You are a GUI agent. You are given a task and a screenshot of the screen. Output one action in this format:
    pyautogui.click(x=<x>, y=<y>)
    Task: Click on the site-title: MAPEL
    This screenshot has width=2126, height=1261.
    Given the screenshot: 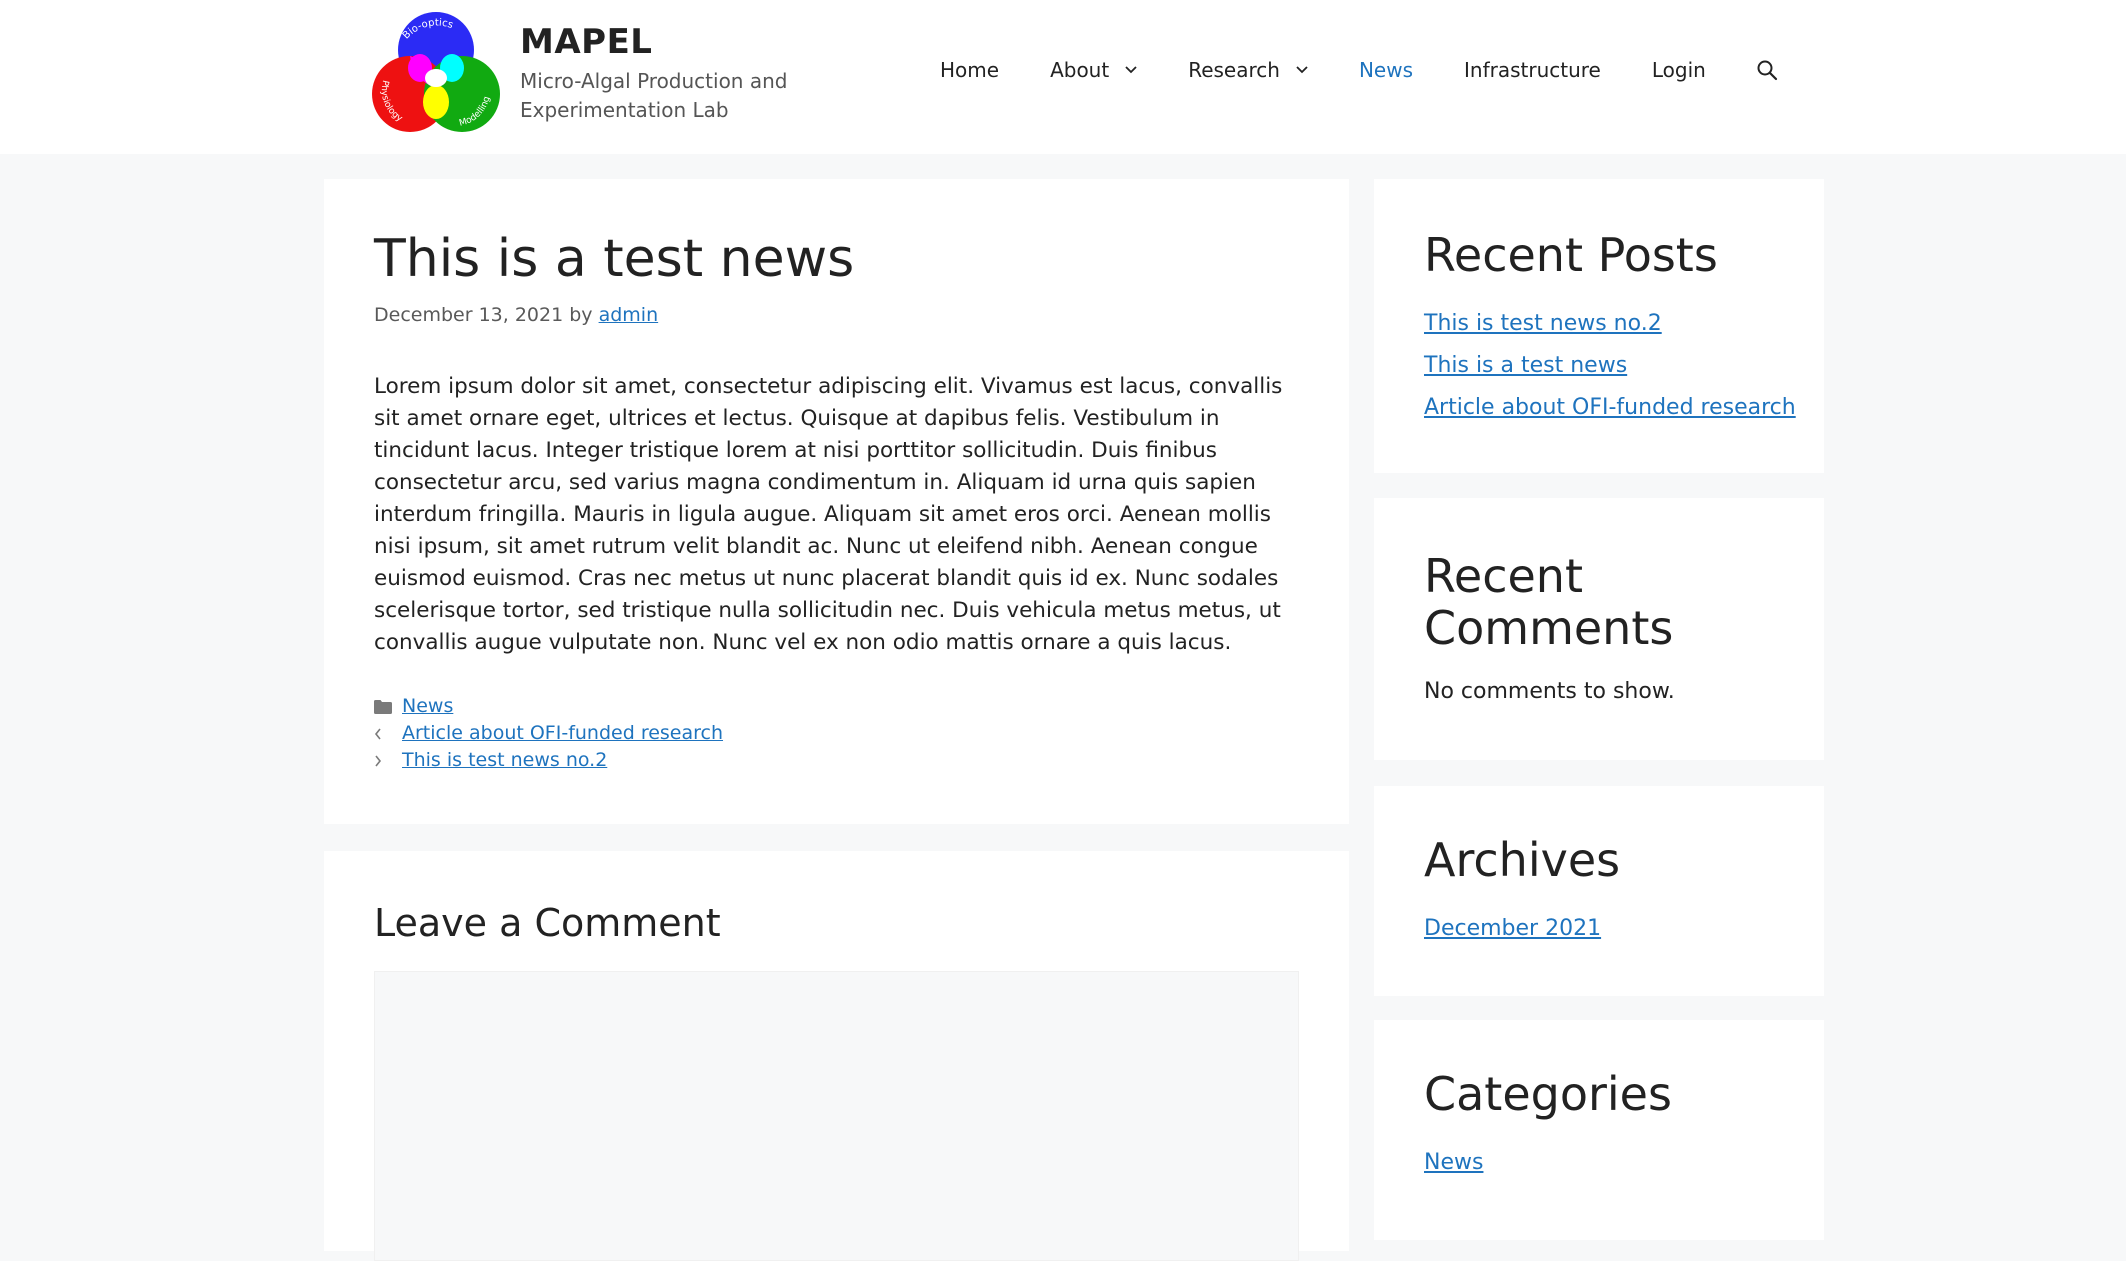 What is the action you would take?
    pyautogui.click(x=680, y=42)
    